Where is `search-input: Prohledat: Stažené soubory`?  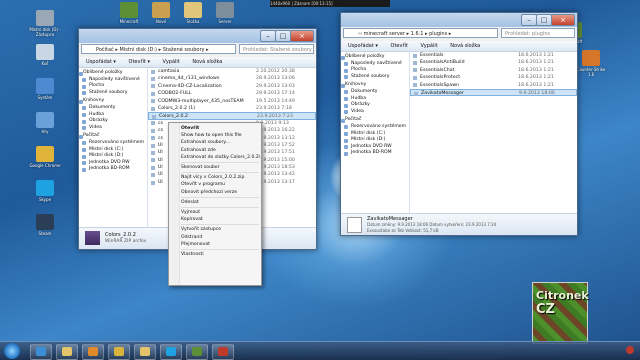 search-input: Prohledat: Stažené soubory is located at coordinates (276, 49).